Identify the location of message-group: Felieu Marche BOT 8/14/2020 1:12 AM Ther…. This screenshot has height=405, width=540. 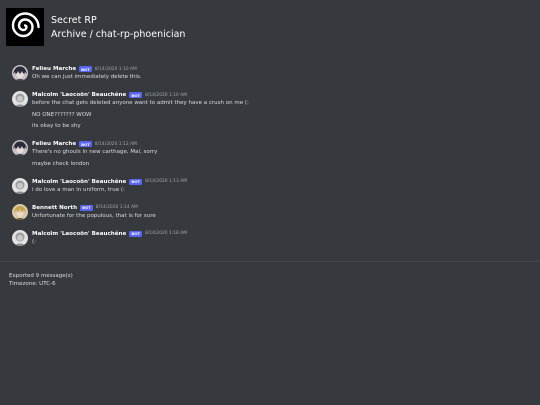
(270, 153).